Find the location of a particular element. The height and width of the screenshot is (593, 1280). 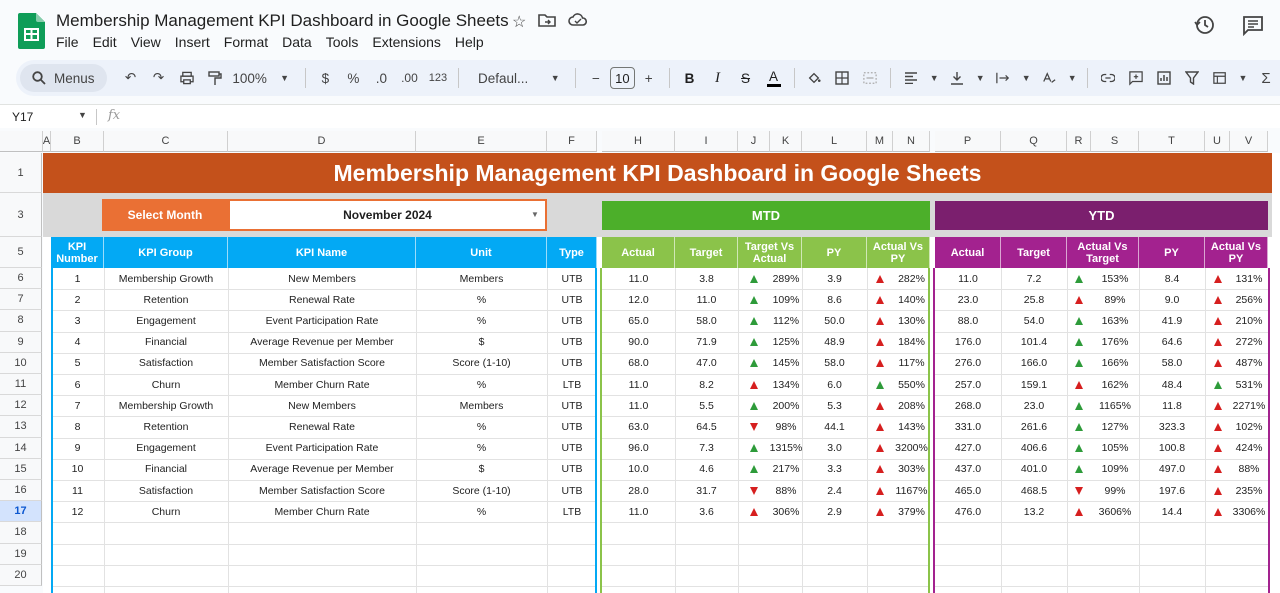

column-header-q: Q is located at coordinates (1034, 141).